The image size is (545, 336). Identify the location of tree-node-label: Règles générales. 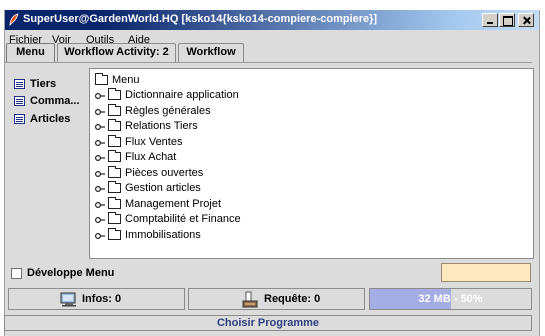
(168, 110).